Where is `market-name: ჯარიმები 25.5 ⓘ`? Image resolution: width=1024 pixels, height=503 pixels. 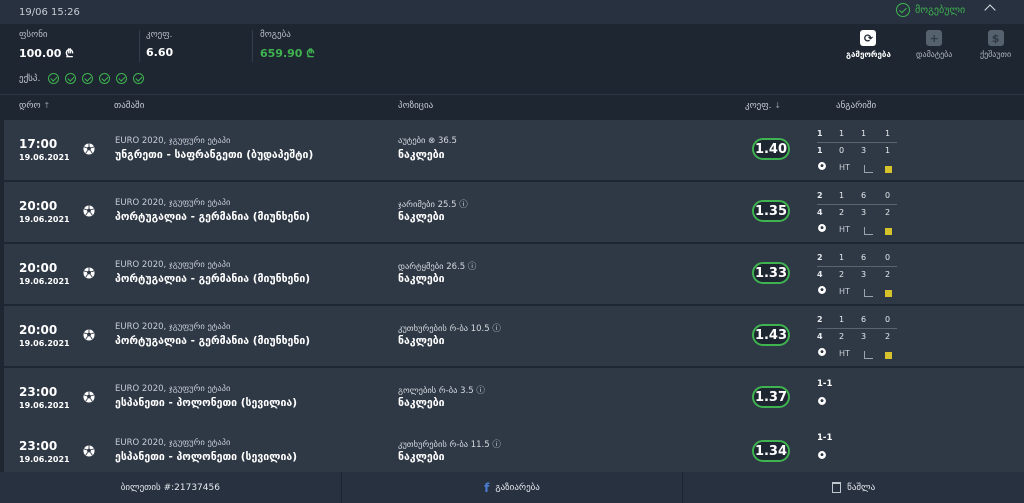 market-name: ჯარიმები 25.5 ⓘ is located at coordinates (433, 205).